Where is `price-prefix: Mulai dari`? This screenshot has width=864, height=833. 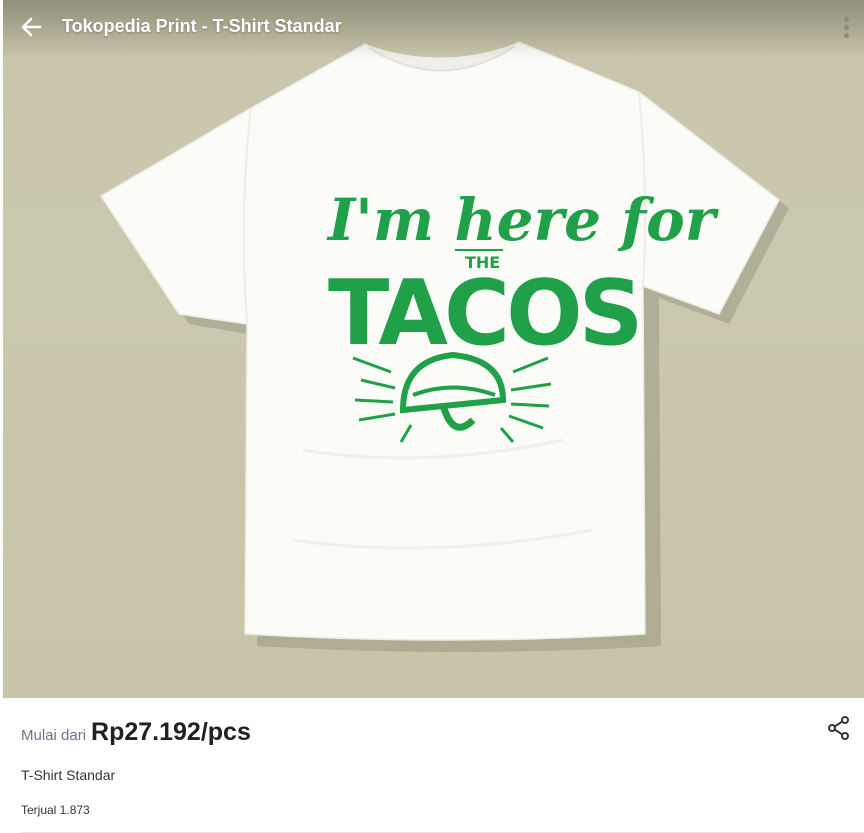
price-prefix: Mulai dari is located at coordinates (54, 735).